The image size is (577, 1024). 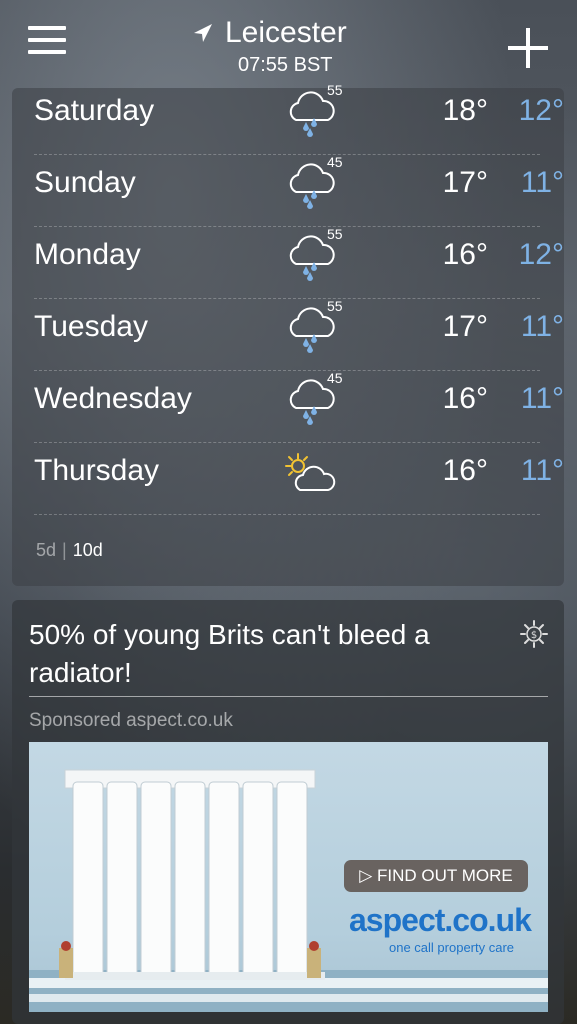 I want to click on day-name: Monday, so click(x=87, y=254).